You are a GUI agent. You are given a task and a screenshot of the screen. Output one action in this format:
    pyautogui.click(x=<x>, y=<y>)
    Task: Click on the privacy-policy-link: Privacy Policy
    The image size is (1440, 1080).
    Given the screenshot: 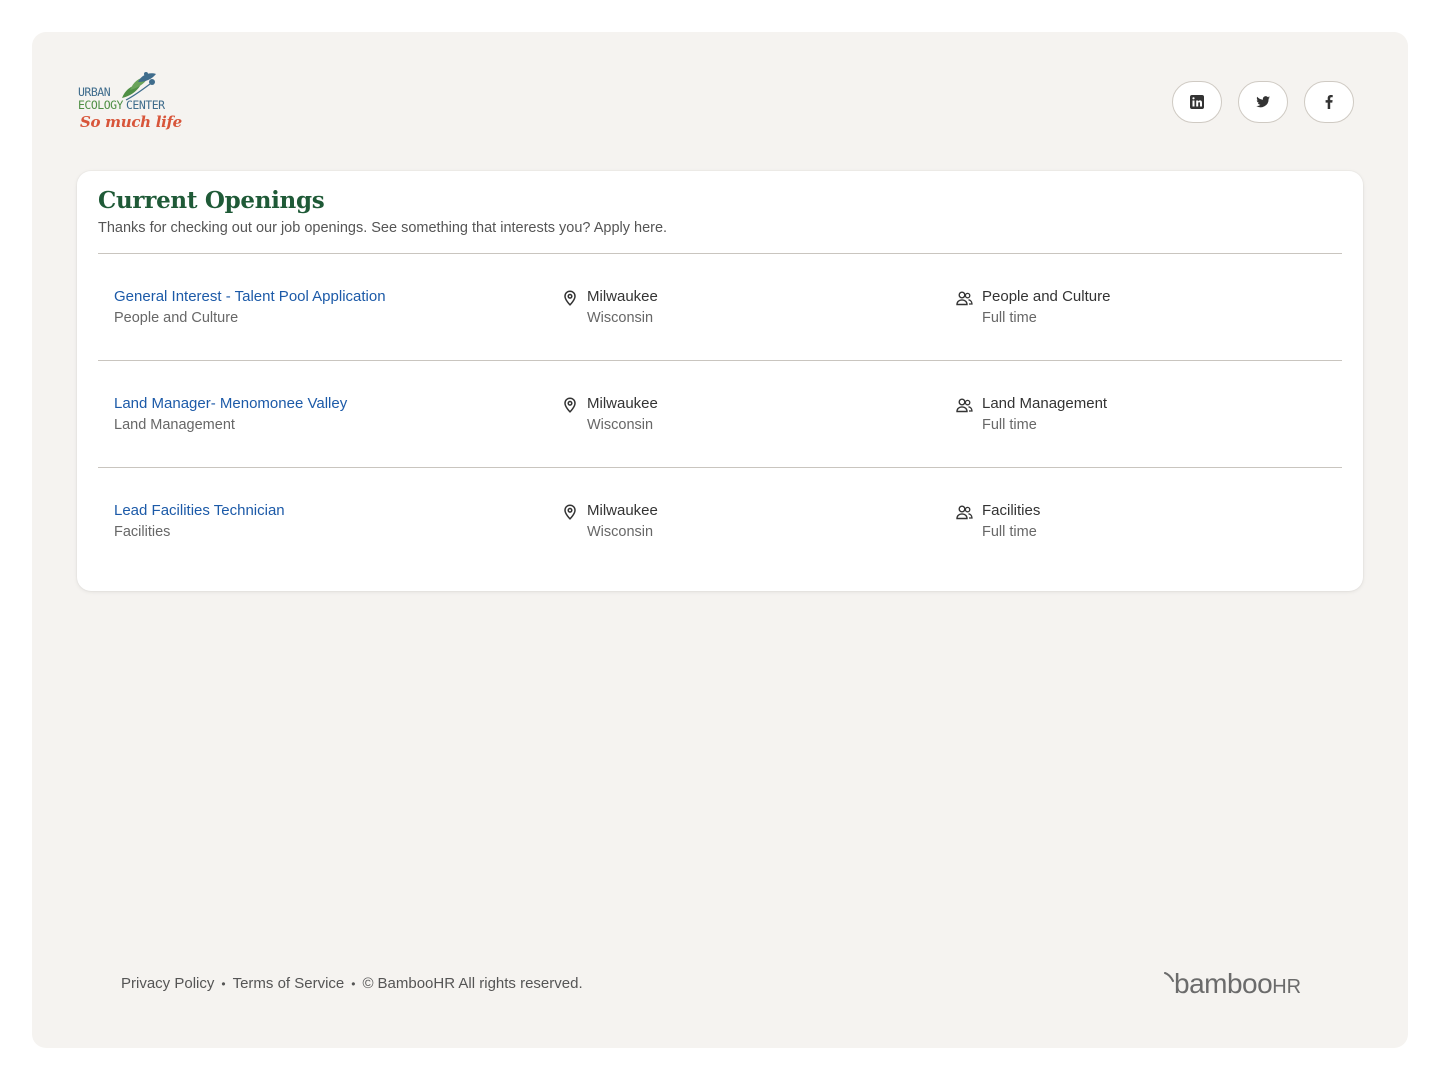 What is the action you would take?
    pyautogui.click(x=167, y=983)
    